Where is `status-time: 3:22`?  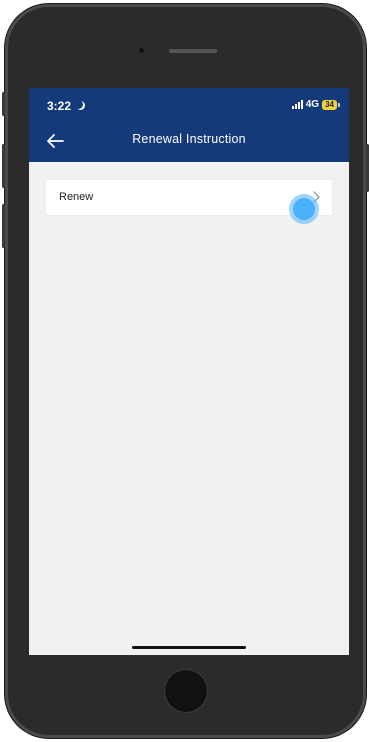 status-time: 3:22 is located at coordinates (66, 106).